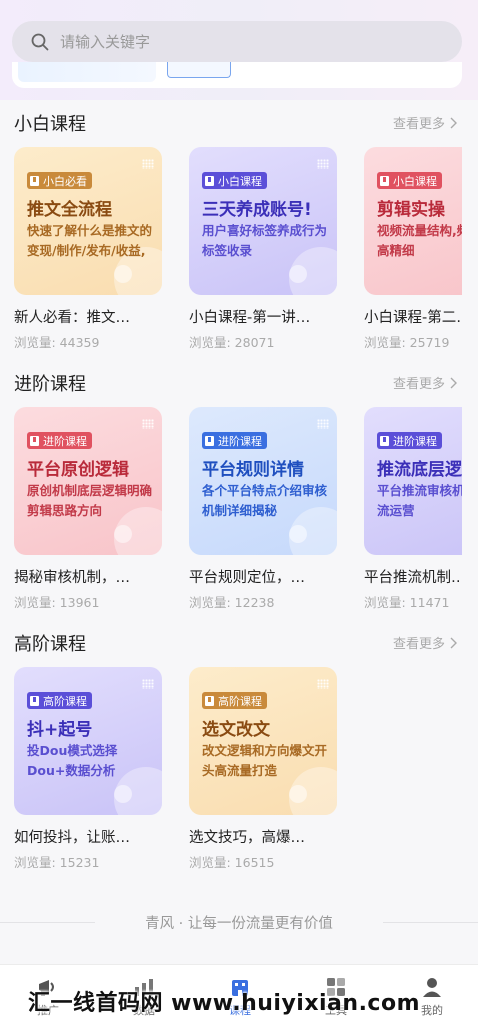 This screenshot has height=1021, width=478. What do you see at coordinates (407, 602) in the screenshot?
I see `course-views: 浏览量: 11471` at bounding box center [407, 602].